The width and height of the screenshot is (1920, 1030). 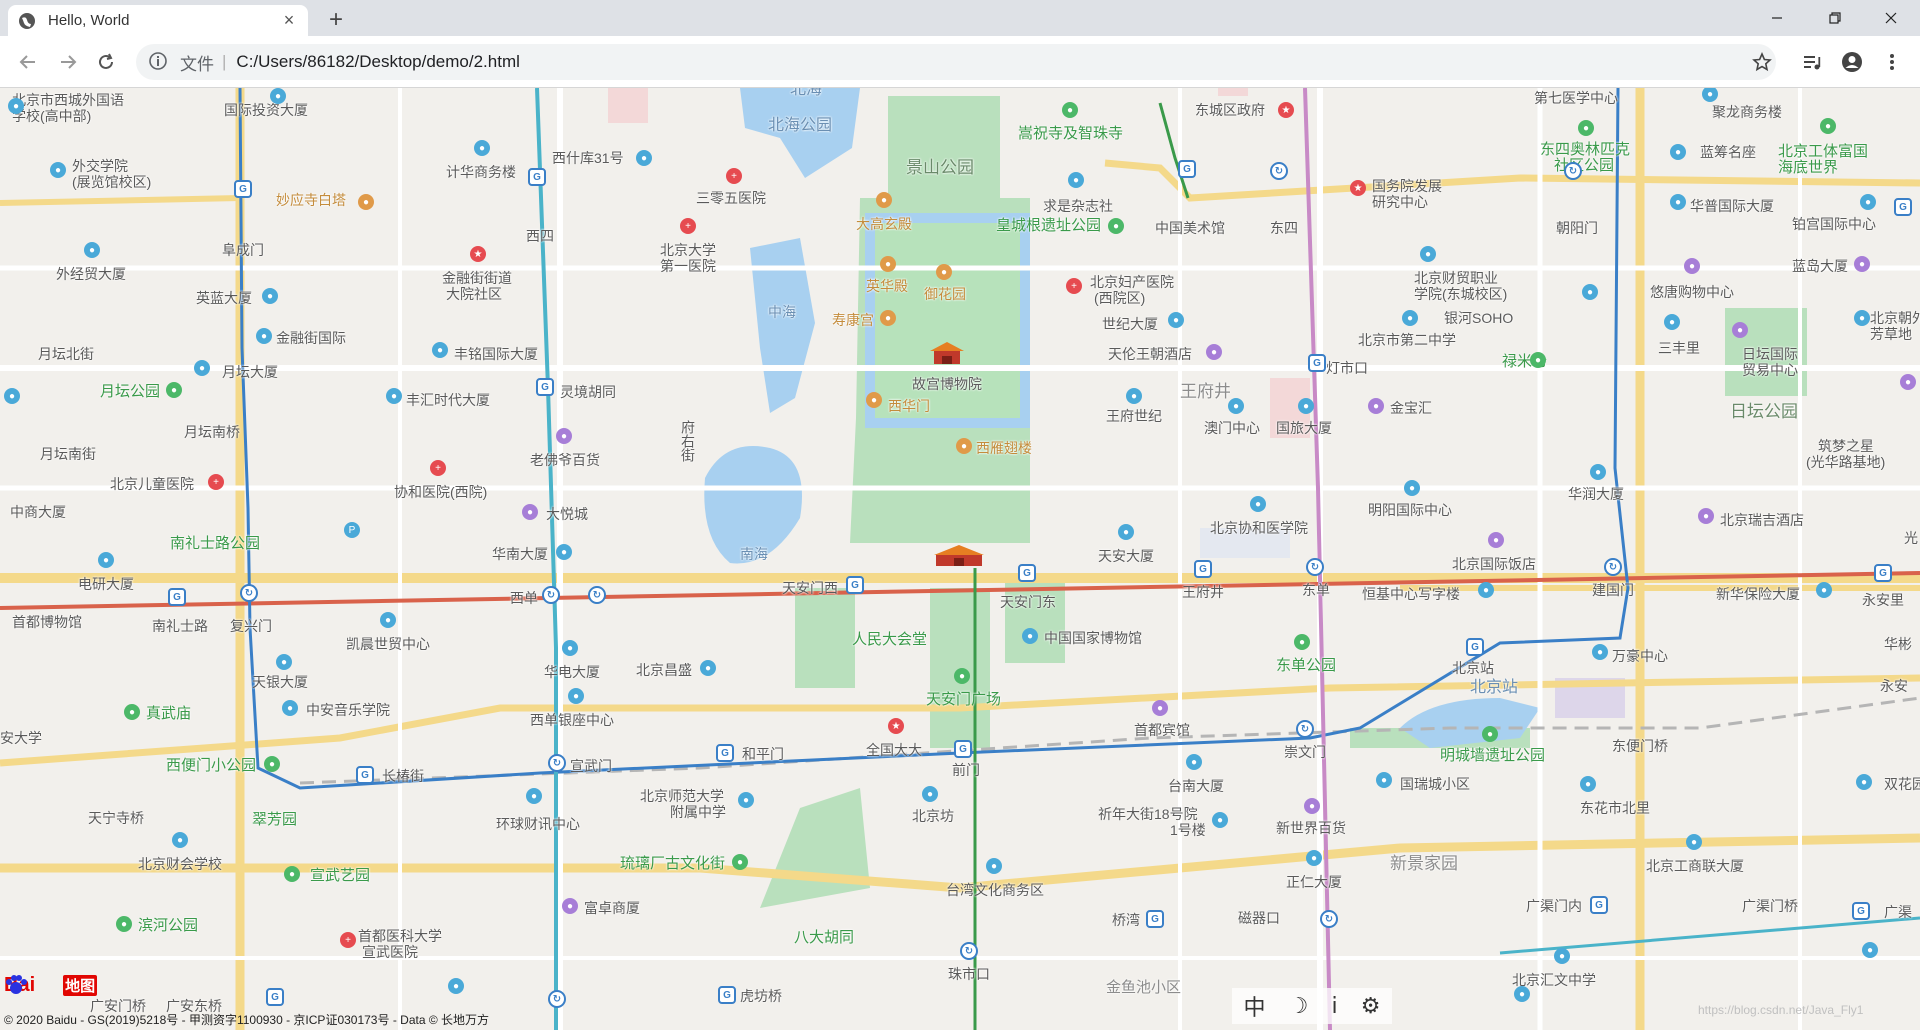 What do you see at coordinates (28, 62) in the screenshot?
I see `back-icon` at bounding box center [28, 62].